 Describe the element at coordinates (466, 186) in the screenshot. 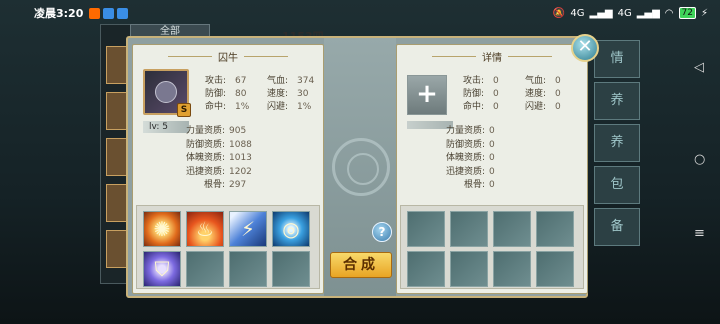

I see `quality-row: 根骨: 0` at that location.